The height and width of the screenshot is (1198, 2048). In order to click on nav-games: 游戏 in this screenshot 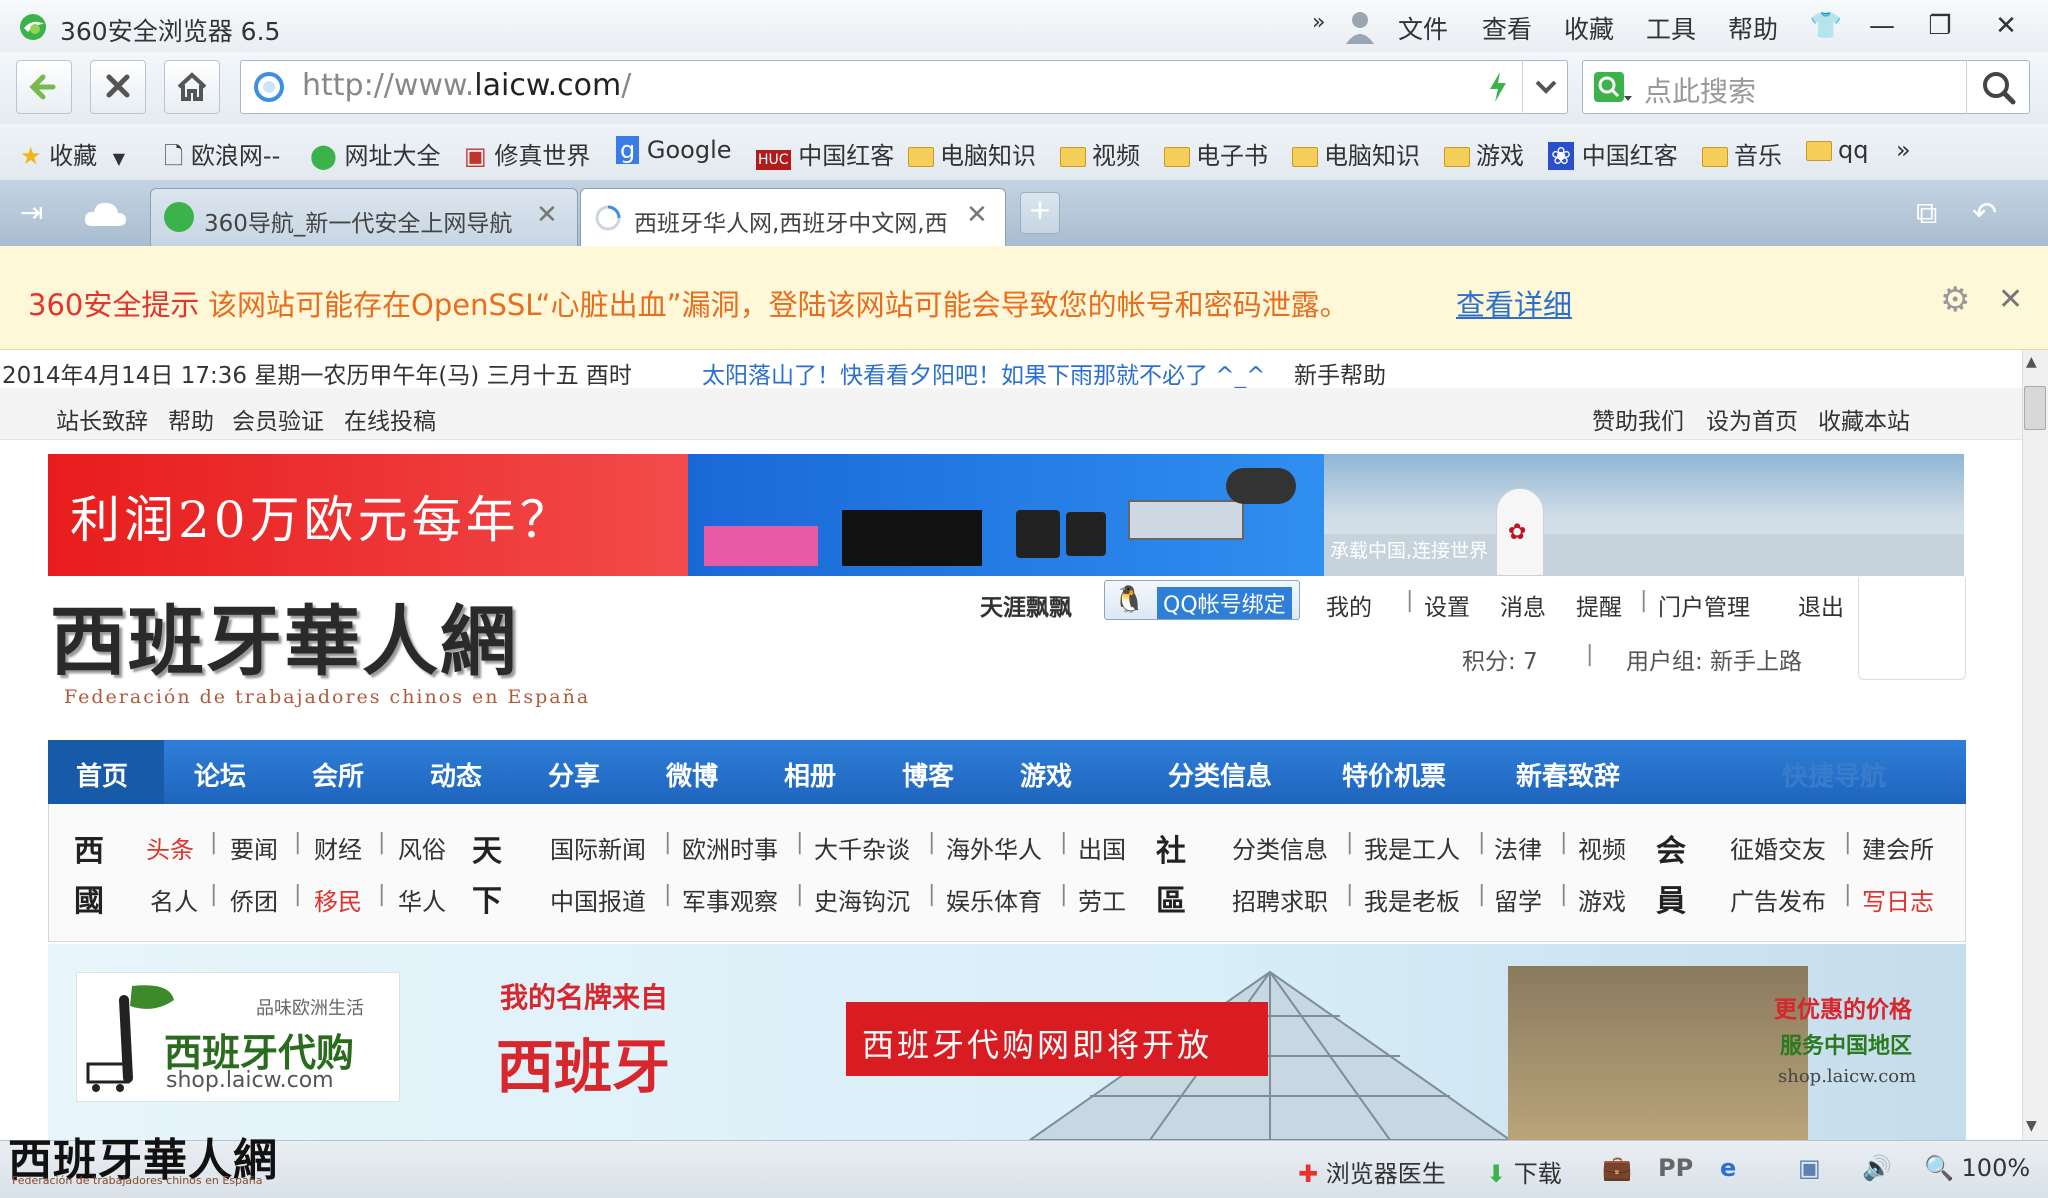, I will do `click(1046, 774)`.